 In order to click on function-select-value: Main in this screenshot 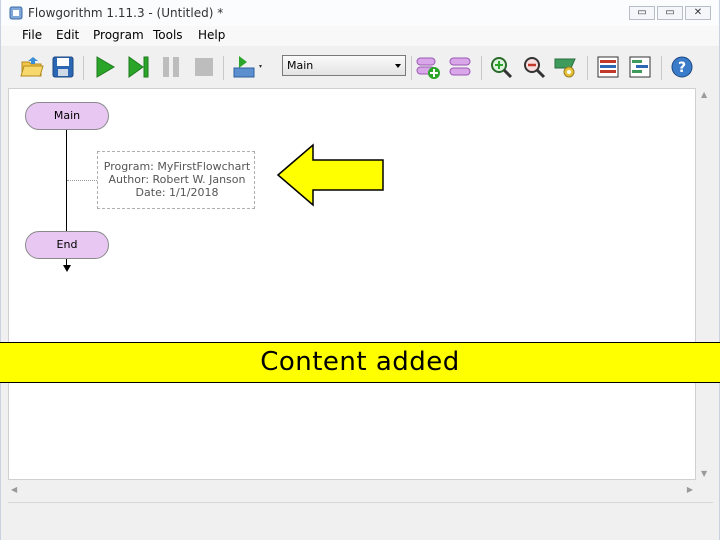, I will do `click(300, 65)`.